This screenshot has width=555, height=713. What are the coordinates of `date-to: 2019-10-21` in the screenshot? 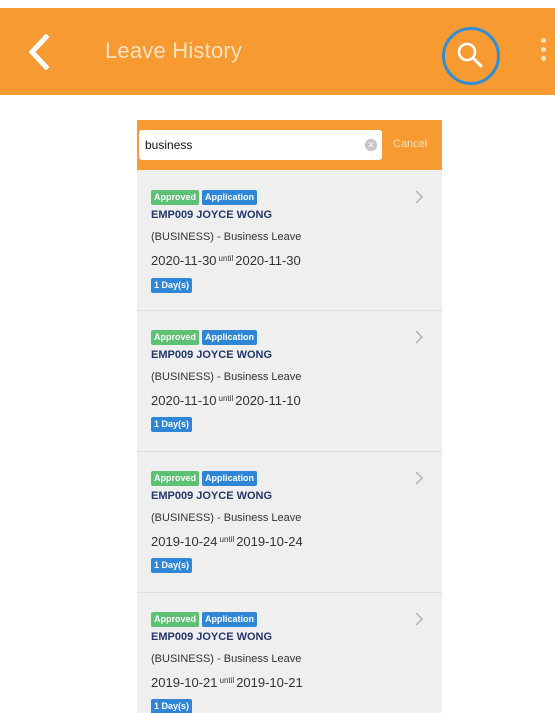 It's located at (269, 682).